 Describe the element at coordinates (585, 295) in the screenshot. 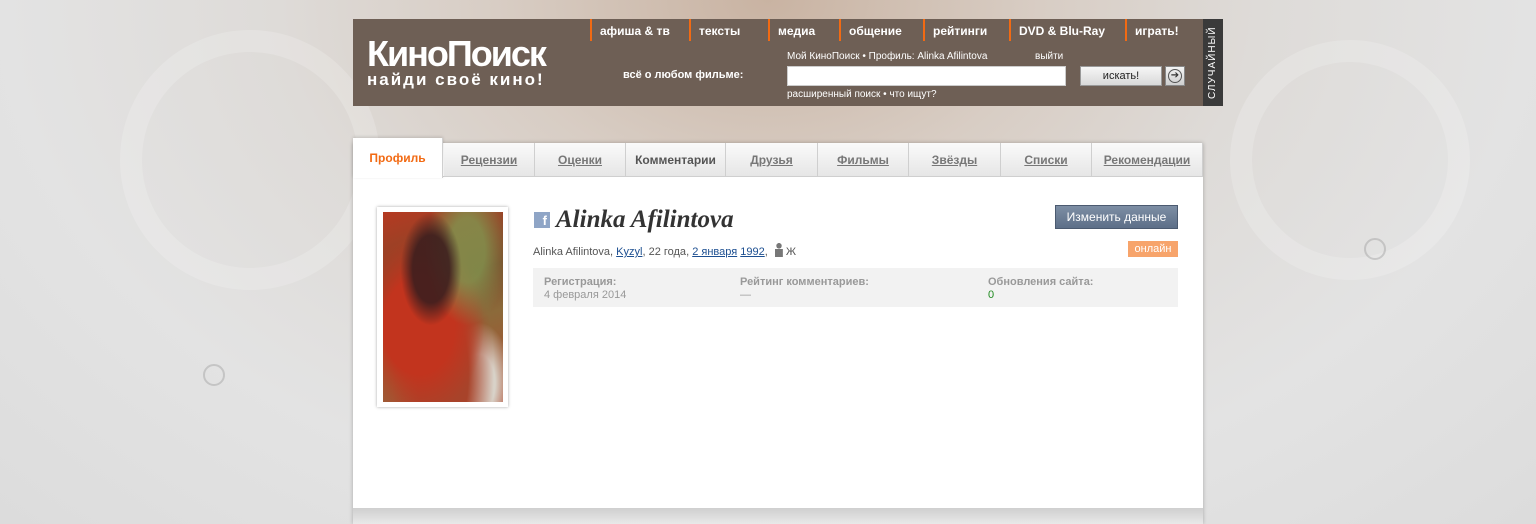

I see `stat-value: 4 февраля 2014` at that location.